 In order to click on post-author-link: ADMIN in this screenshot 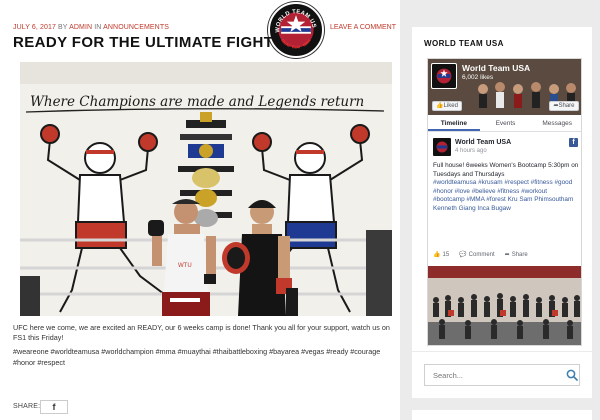, I will do `click(80, 27)`.